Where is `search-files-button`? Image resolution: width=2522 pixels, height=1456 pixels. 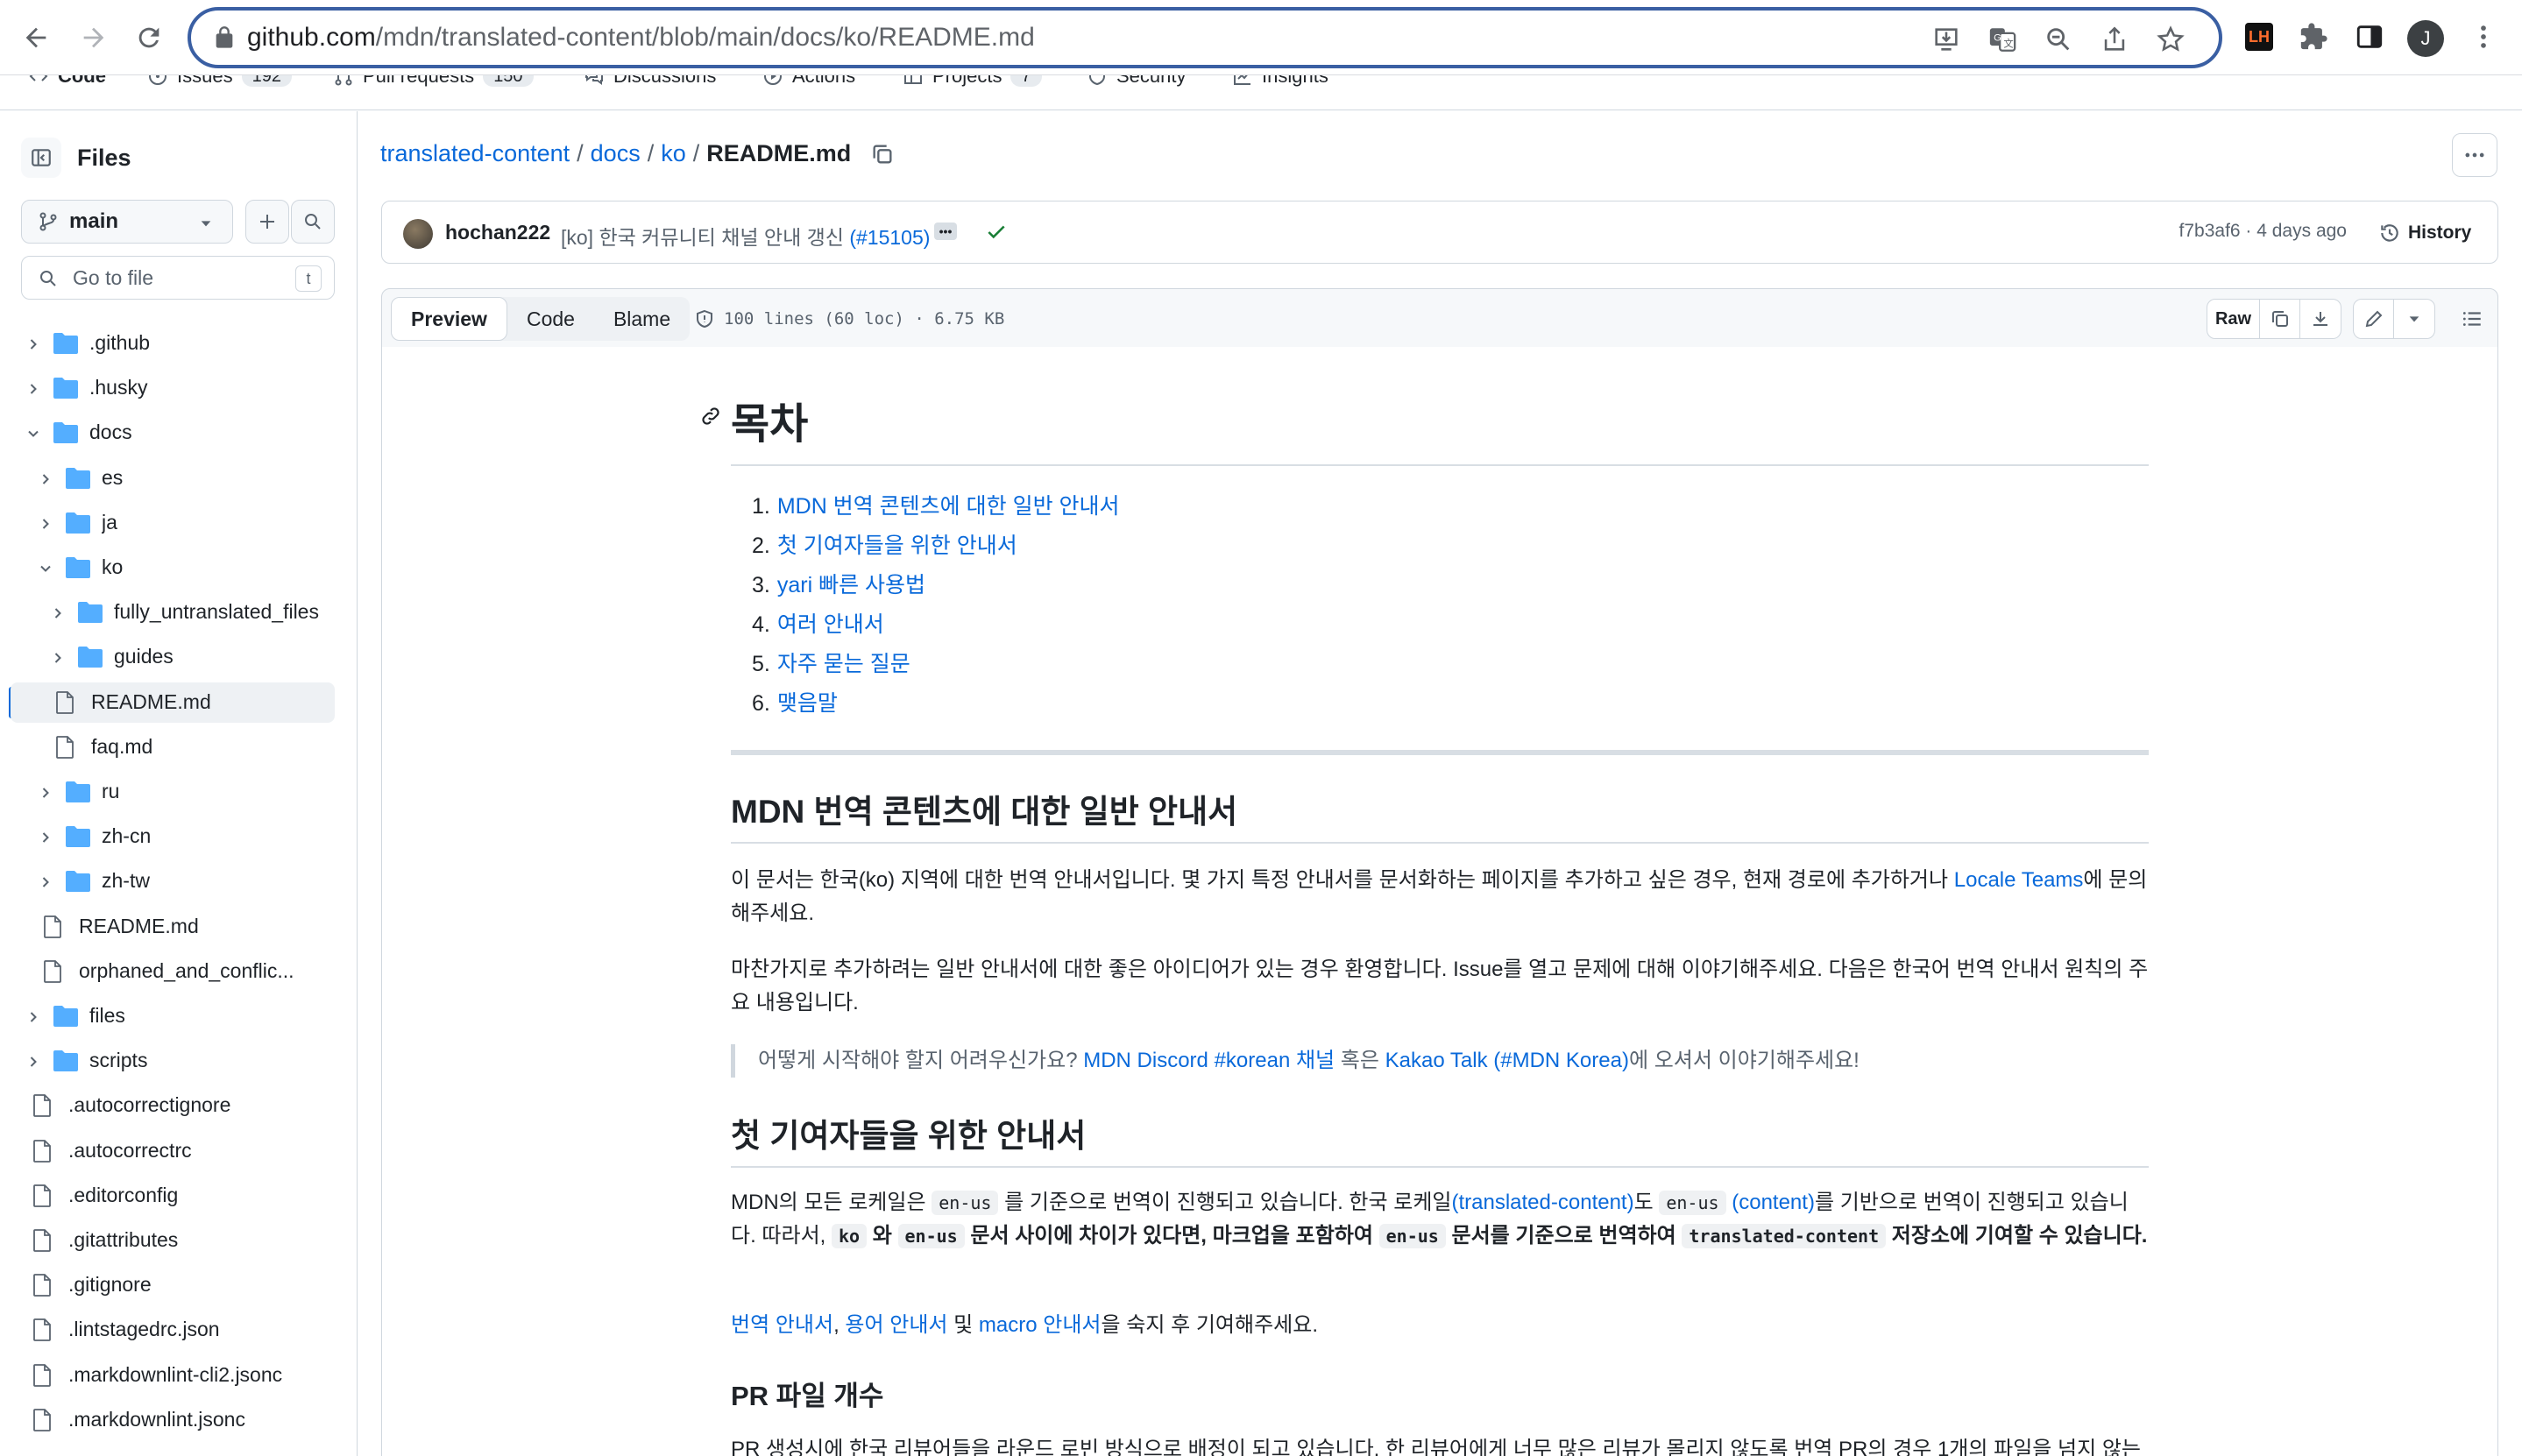 search-files-button is located at coordinates (313, 222).